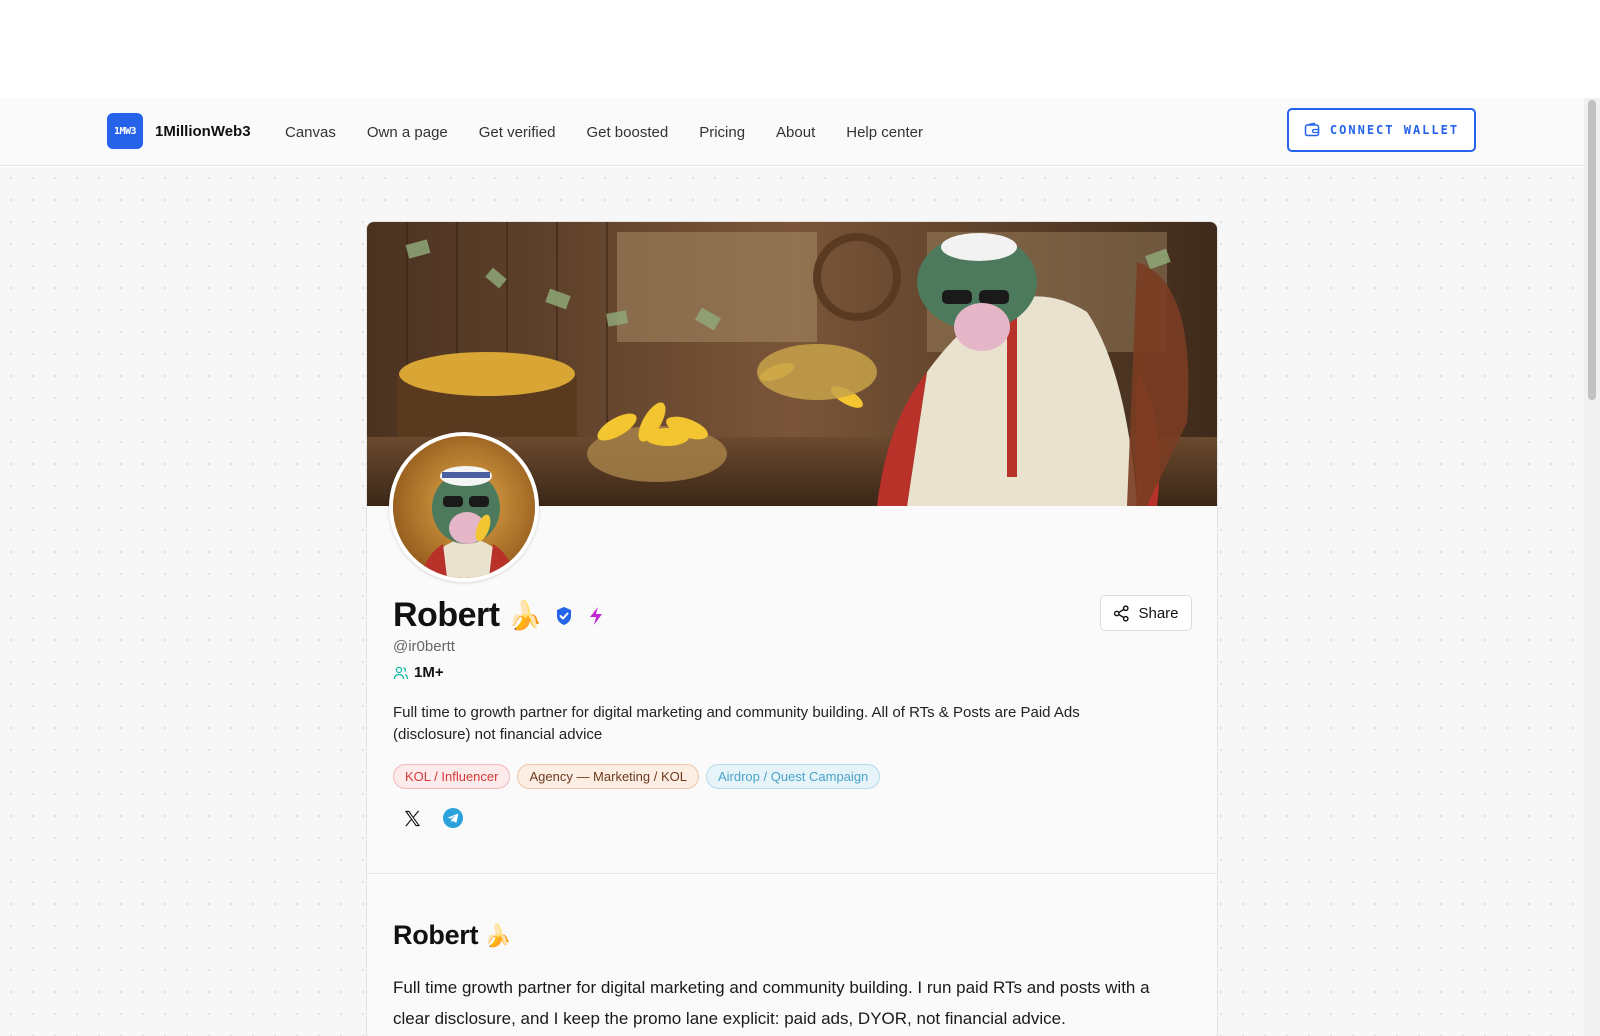  Describe the element at coordinates (1312, 129) in the screenshot. I see `wallet-icon` at that location.